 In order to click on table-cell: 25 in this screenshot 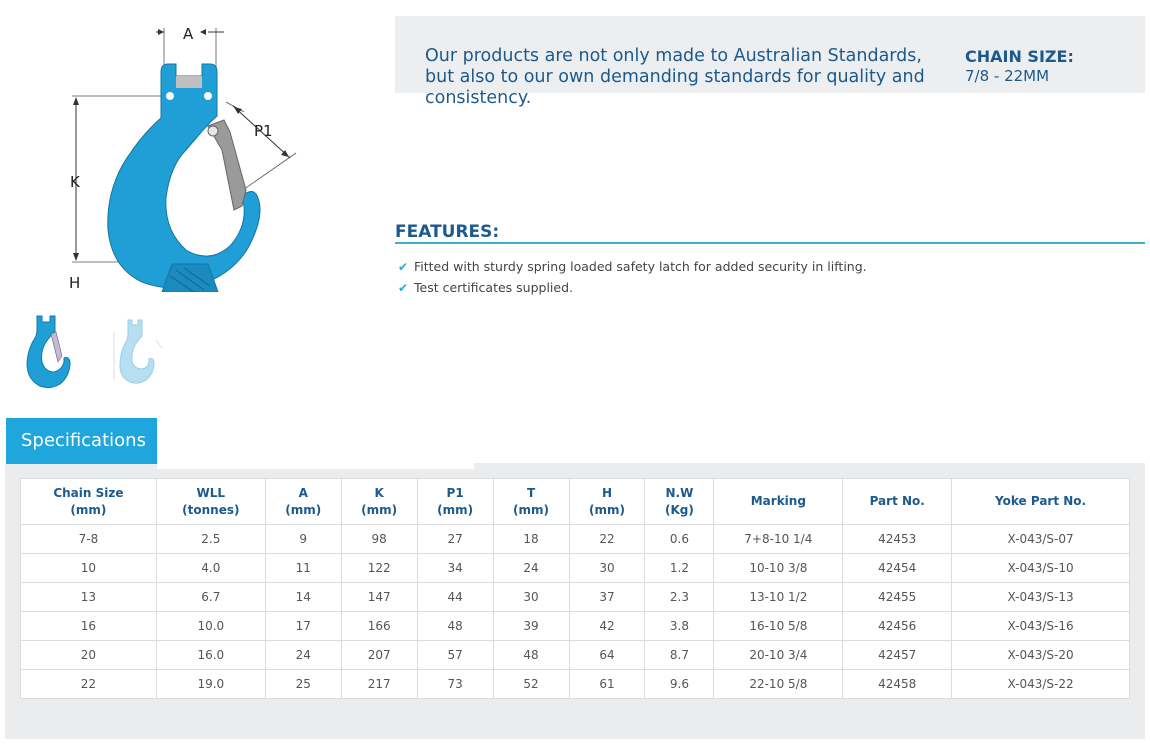, I will do `click(303, 684)`.